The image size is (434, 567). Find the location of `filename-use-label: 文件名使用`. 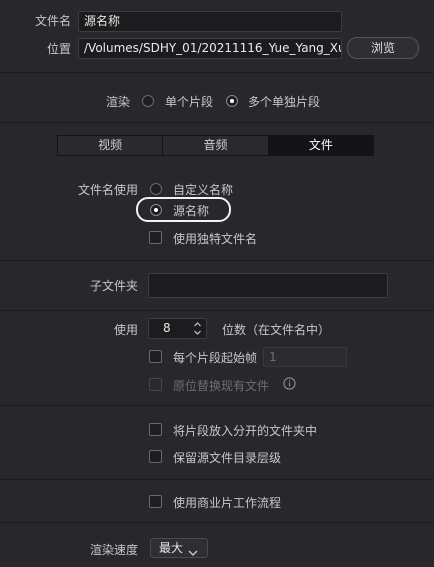

filename-use-label: 文件名使用 is located at coordinates (107, 190).